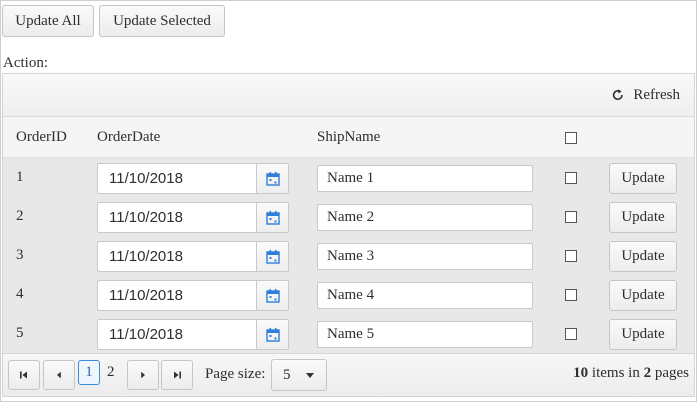 This screenshot has width=697, height=402. I want to click on last-page-button, so click(177, 375).